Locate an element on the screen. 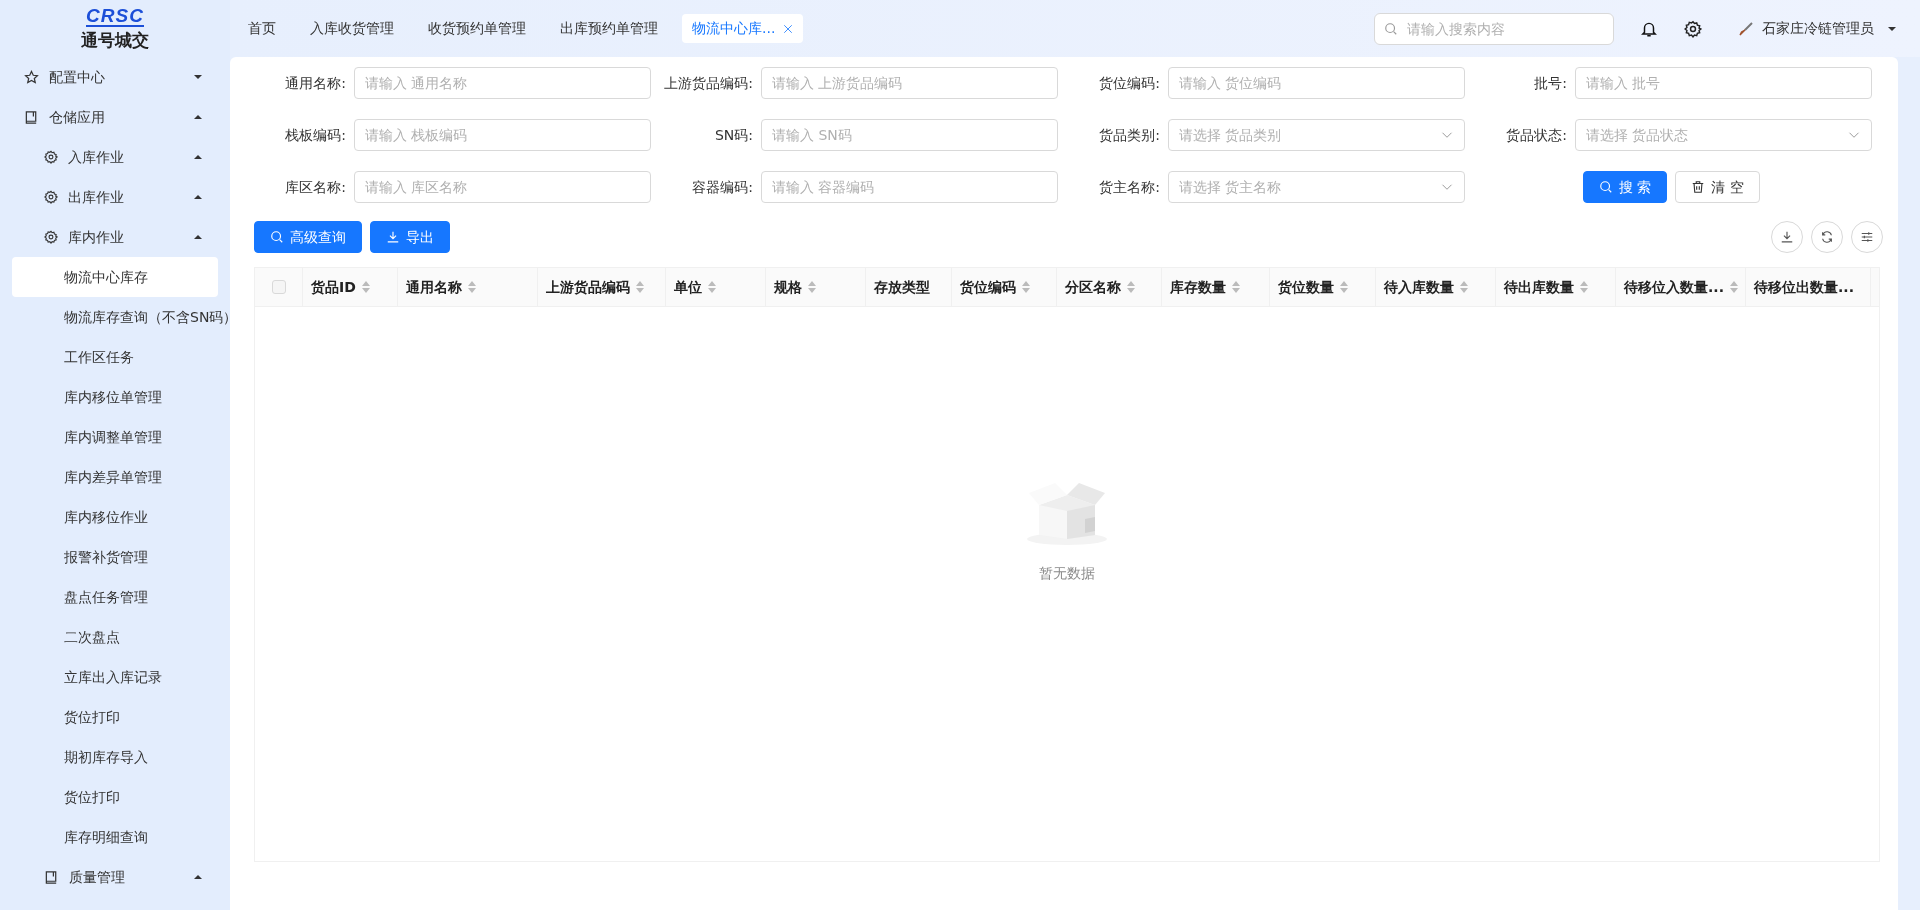 The image size is (1920, 910). column-header: 通用名称 is located at coordinates (468, 287).